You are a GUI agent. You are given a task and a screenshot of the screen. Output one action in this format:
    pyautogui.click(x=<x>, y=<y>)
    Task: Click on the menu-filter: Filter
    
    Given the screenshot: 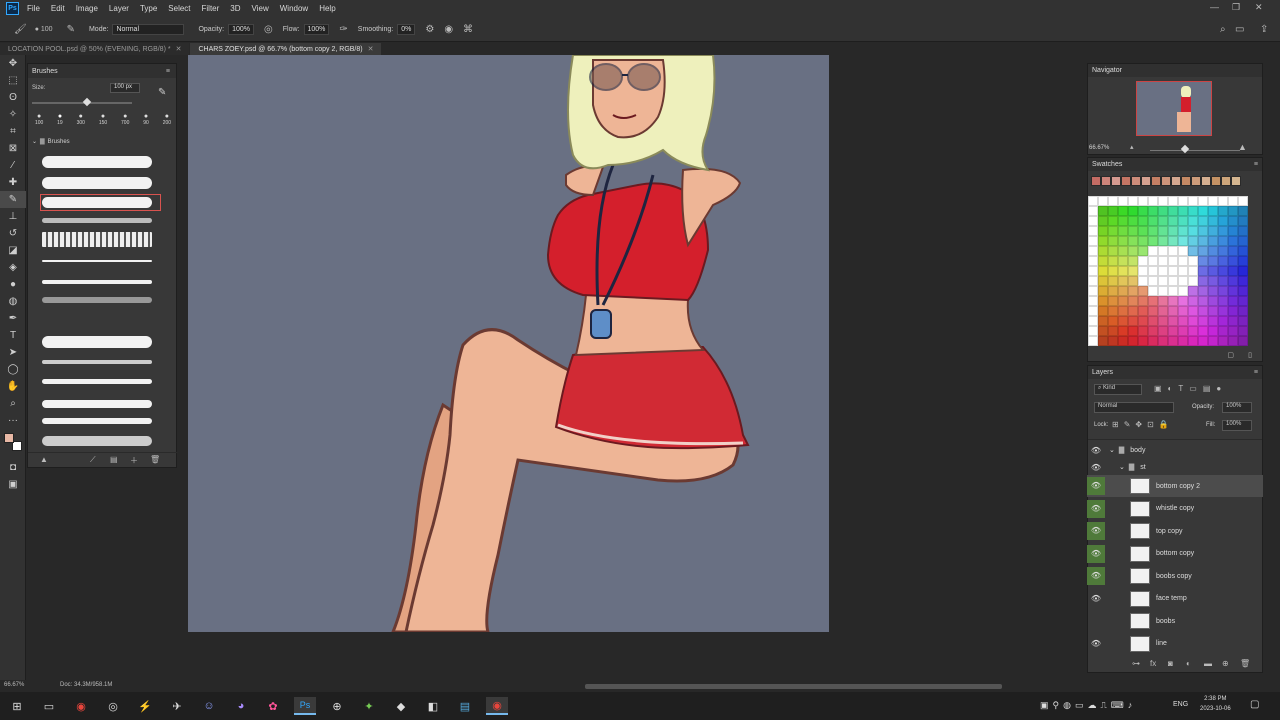 What is the action you would take?
    pyautogui.click(x=211, y=8)
    